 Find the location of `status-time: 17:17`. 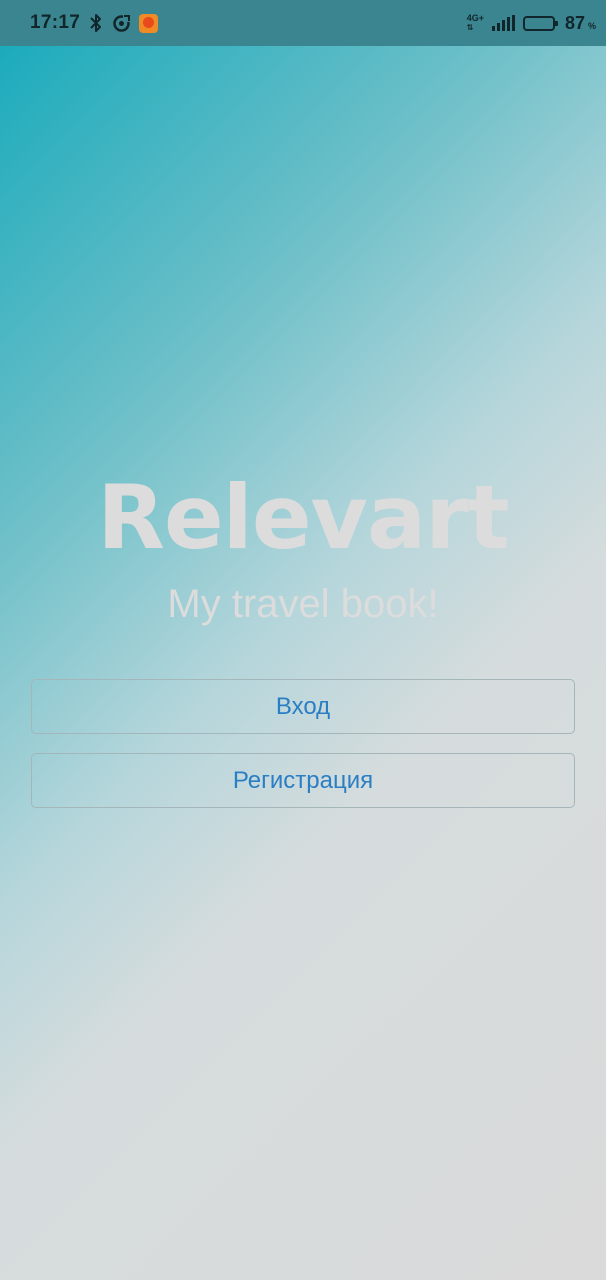

status-time: 17:17 is located at coordinates (55, 22).